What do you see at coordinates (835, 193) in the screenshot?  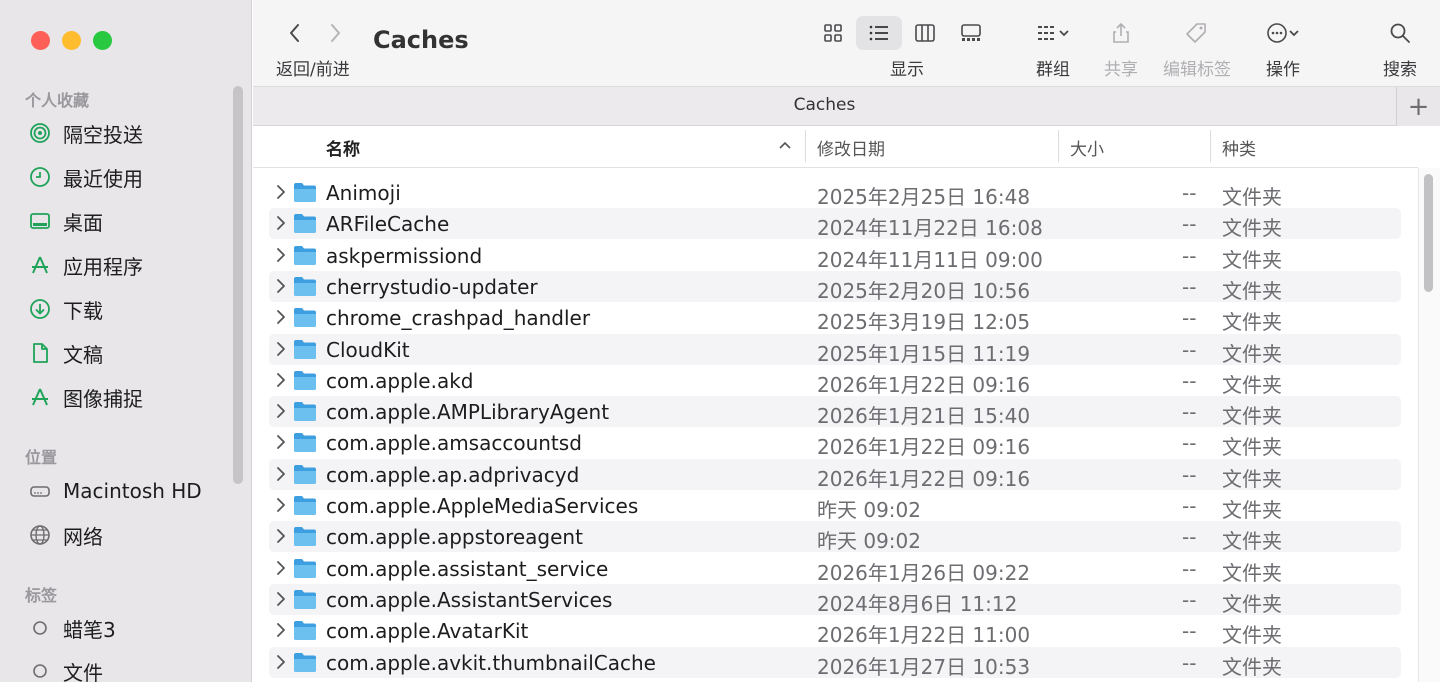 I see `file-row: Animoji 2025年2月25日 16:48 -- 文件夹` at bounding box center [835, 193].